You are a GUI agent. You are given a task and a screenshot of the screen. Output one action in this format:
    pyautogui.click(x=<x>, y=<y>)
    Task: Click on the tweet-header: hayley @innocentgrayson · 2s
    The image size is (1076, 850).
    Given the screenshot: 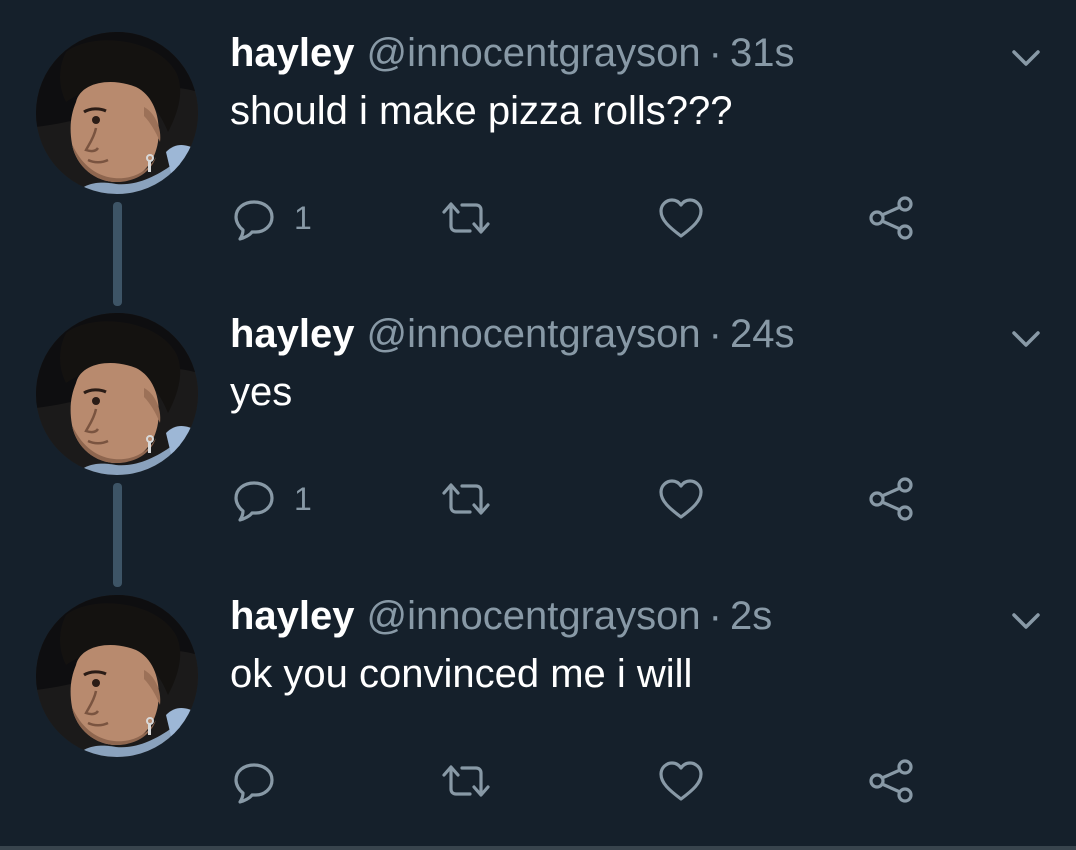 What is the action you would take?
    pyautogui.click(x=501, y=616)
    